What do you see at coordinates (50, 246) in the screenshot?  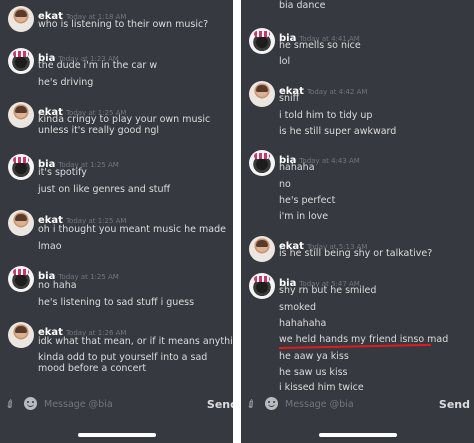 I see `message-text: lmao` at bounding box center [50, 246].